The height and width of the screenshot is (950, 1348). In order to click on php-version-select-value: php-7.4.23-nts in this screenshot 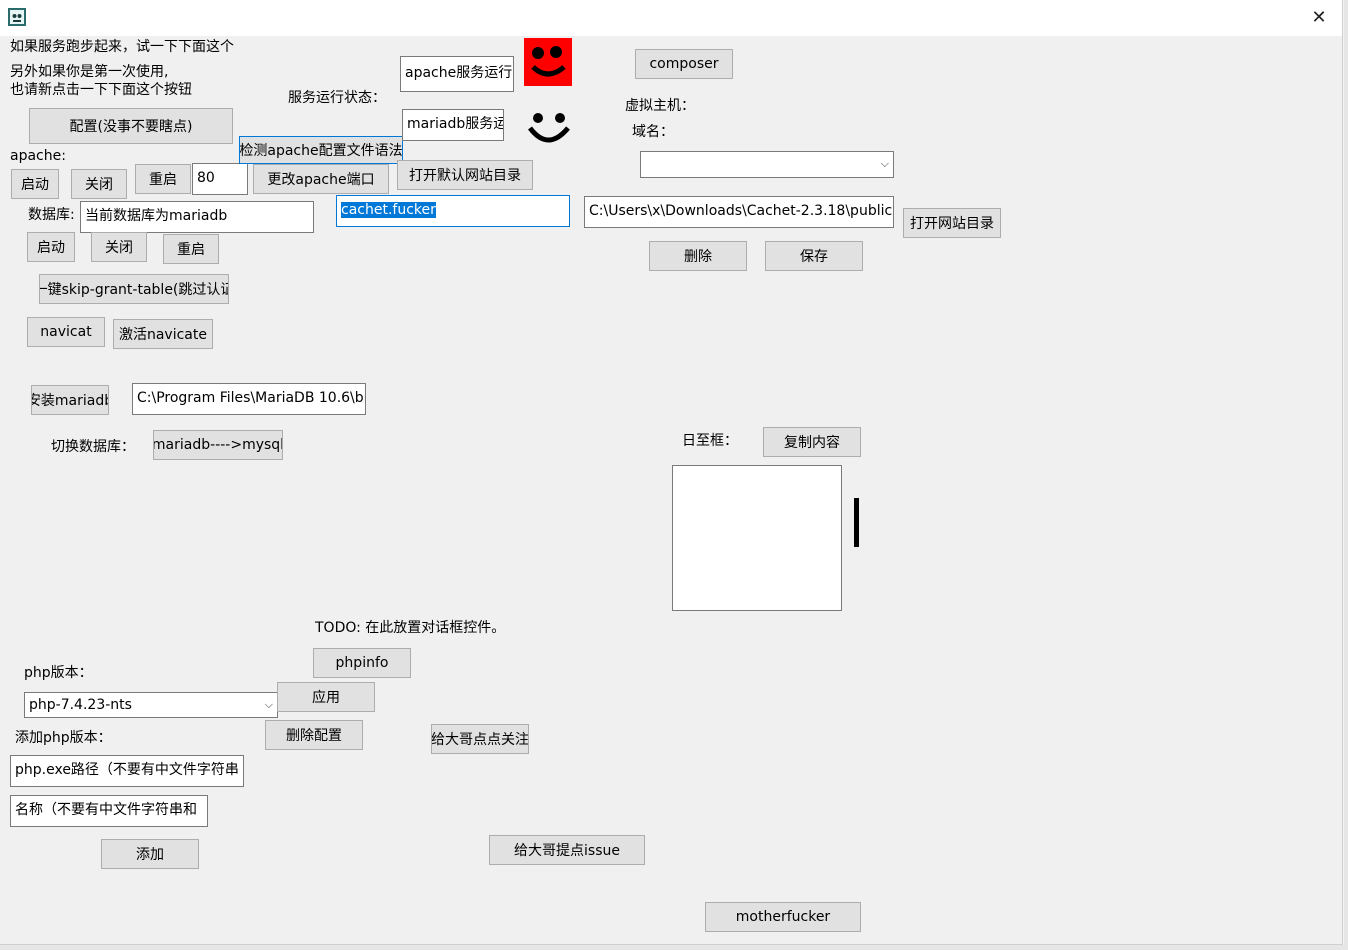, I will do `click(80, 705)`.